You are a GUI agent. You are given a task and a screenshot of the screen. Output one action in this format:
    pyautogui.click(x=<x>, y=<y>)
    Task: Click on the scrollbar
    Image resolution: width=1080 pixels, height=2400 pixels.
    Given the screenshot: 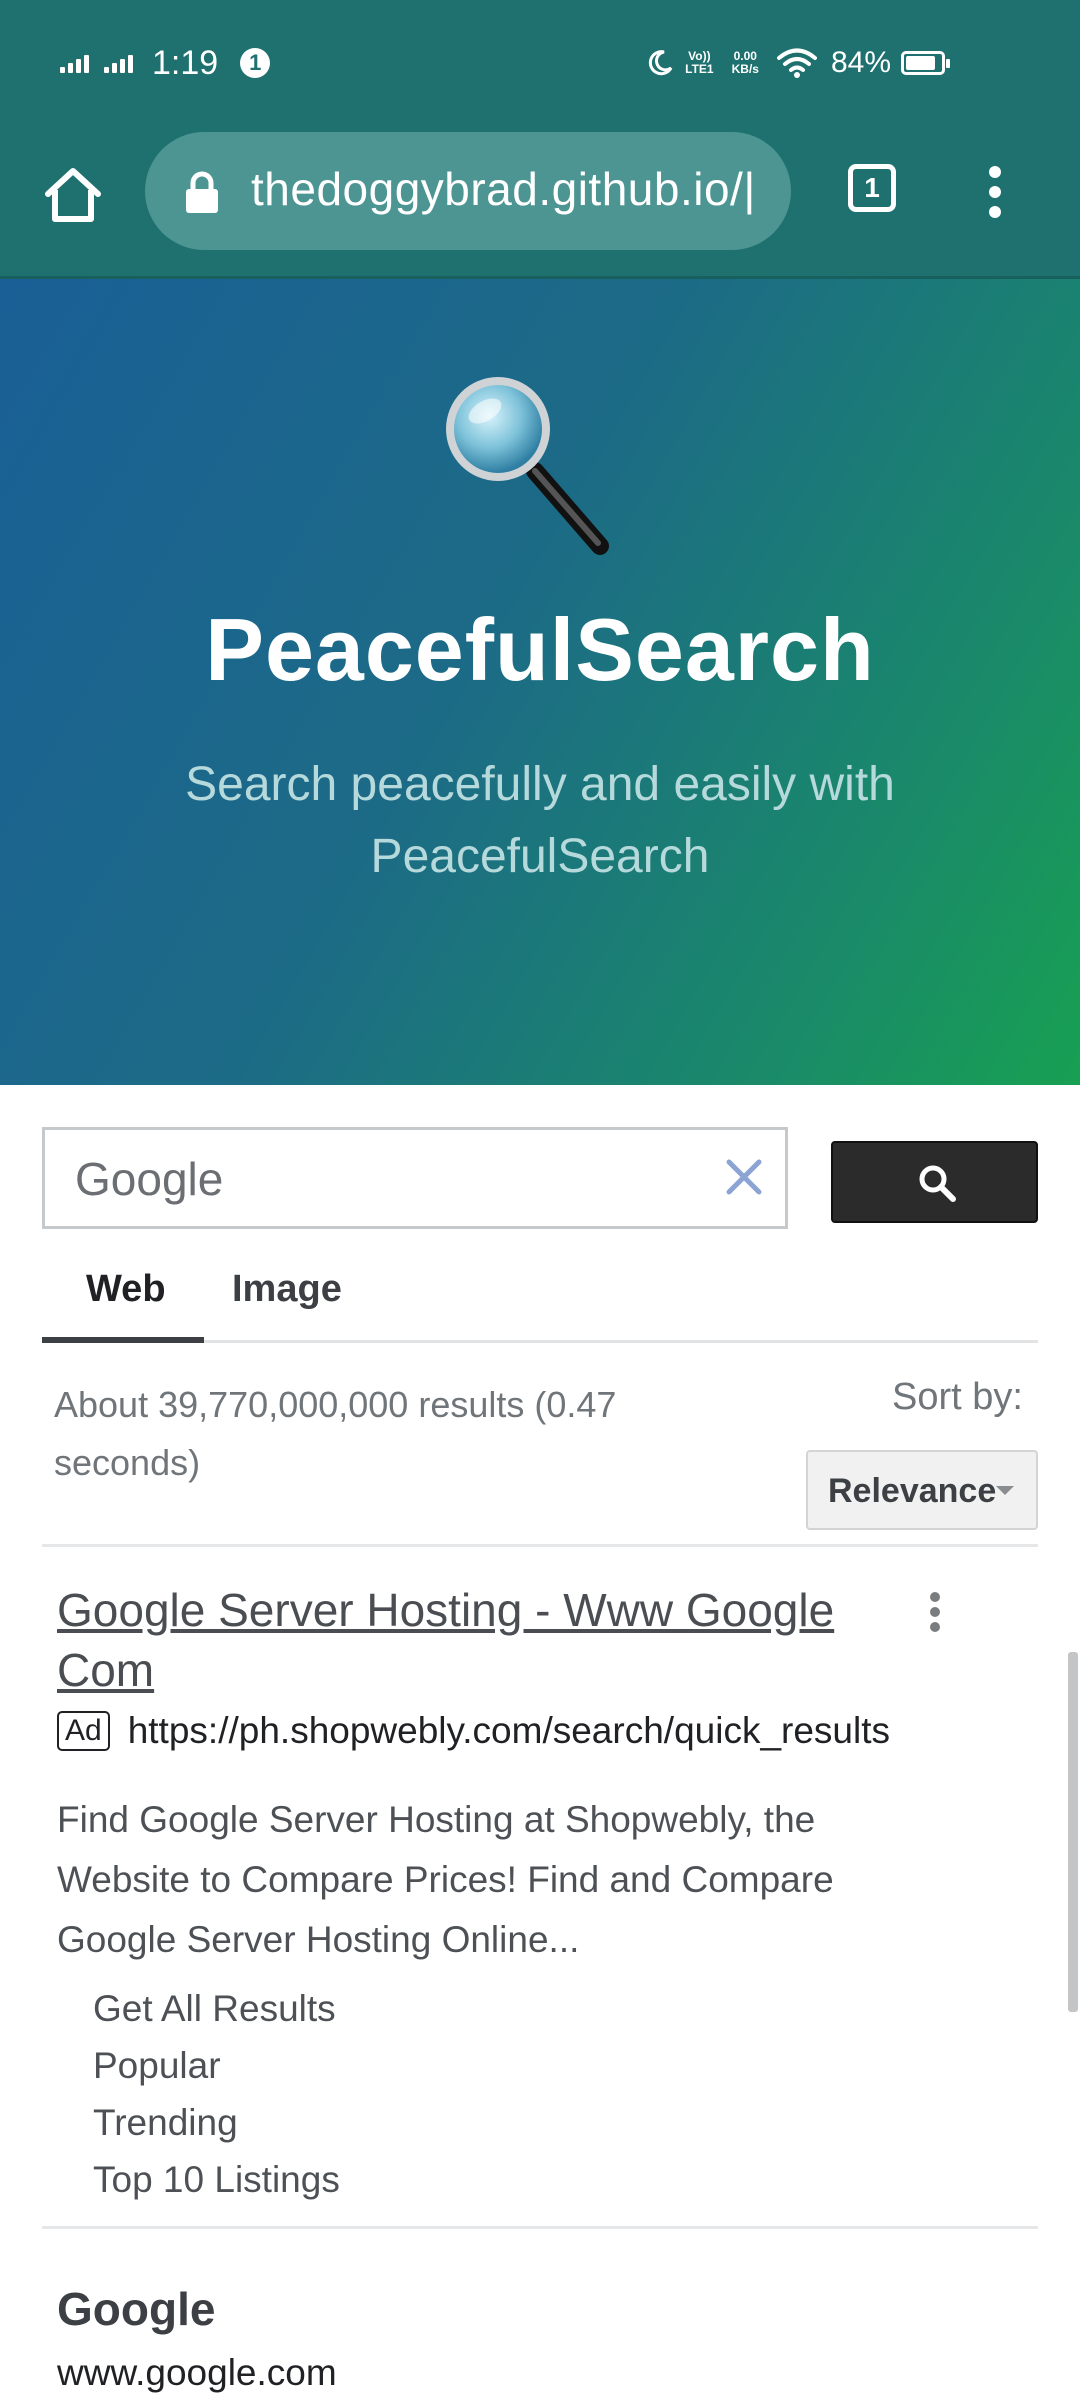 What is the action you would take?
    pyautogui.click(x=1073, y=1832)
    